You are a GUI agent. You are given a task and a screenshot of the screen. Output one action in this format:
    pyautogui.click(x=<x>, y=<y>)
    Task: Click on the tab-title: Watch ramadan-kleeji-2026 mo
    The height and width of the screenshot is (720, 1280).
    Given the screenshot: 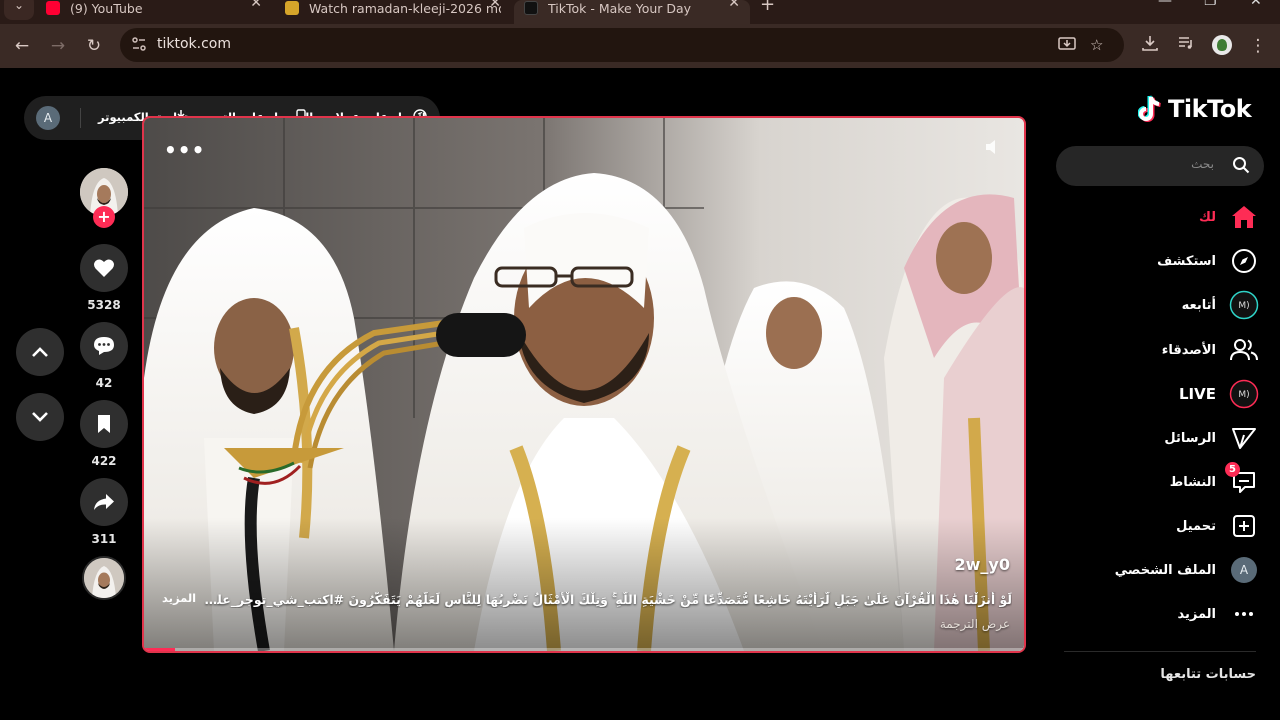 What is the action you would take?
    pyautogui.click(x=405, y=8)
    